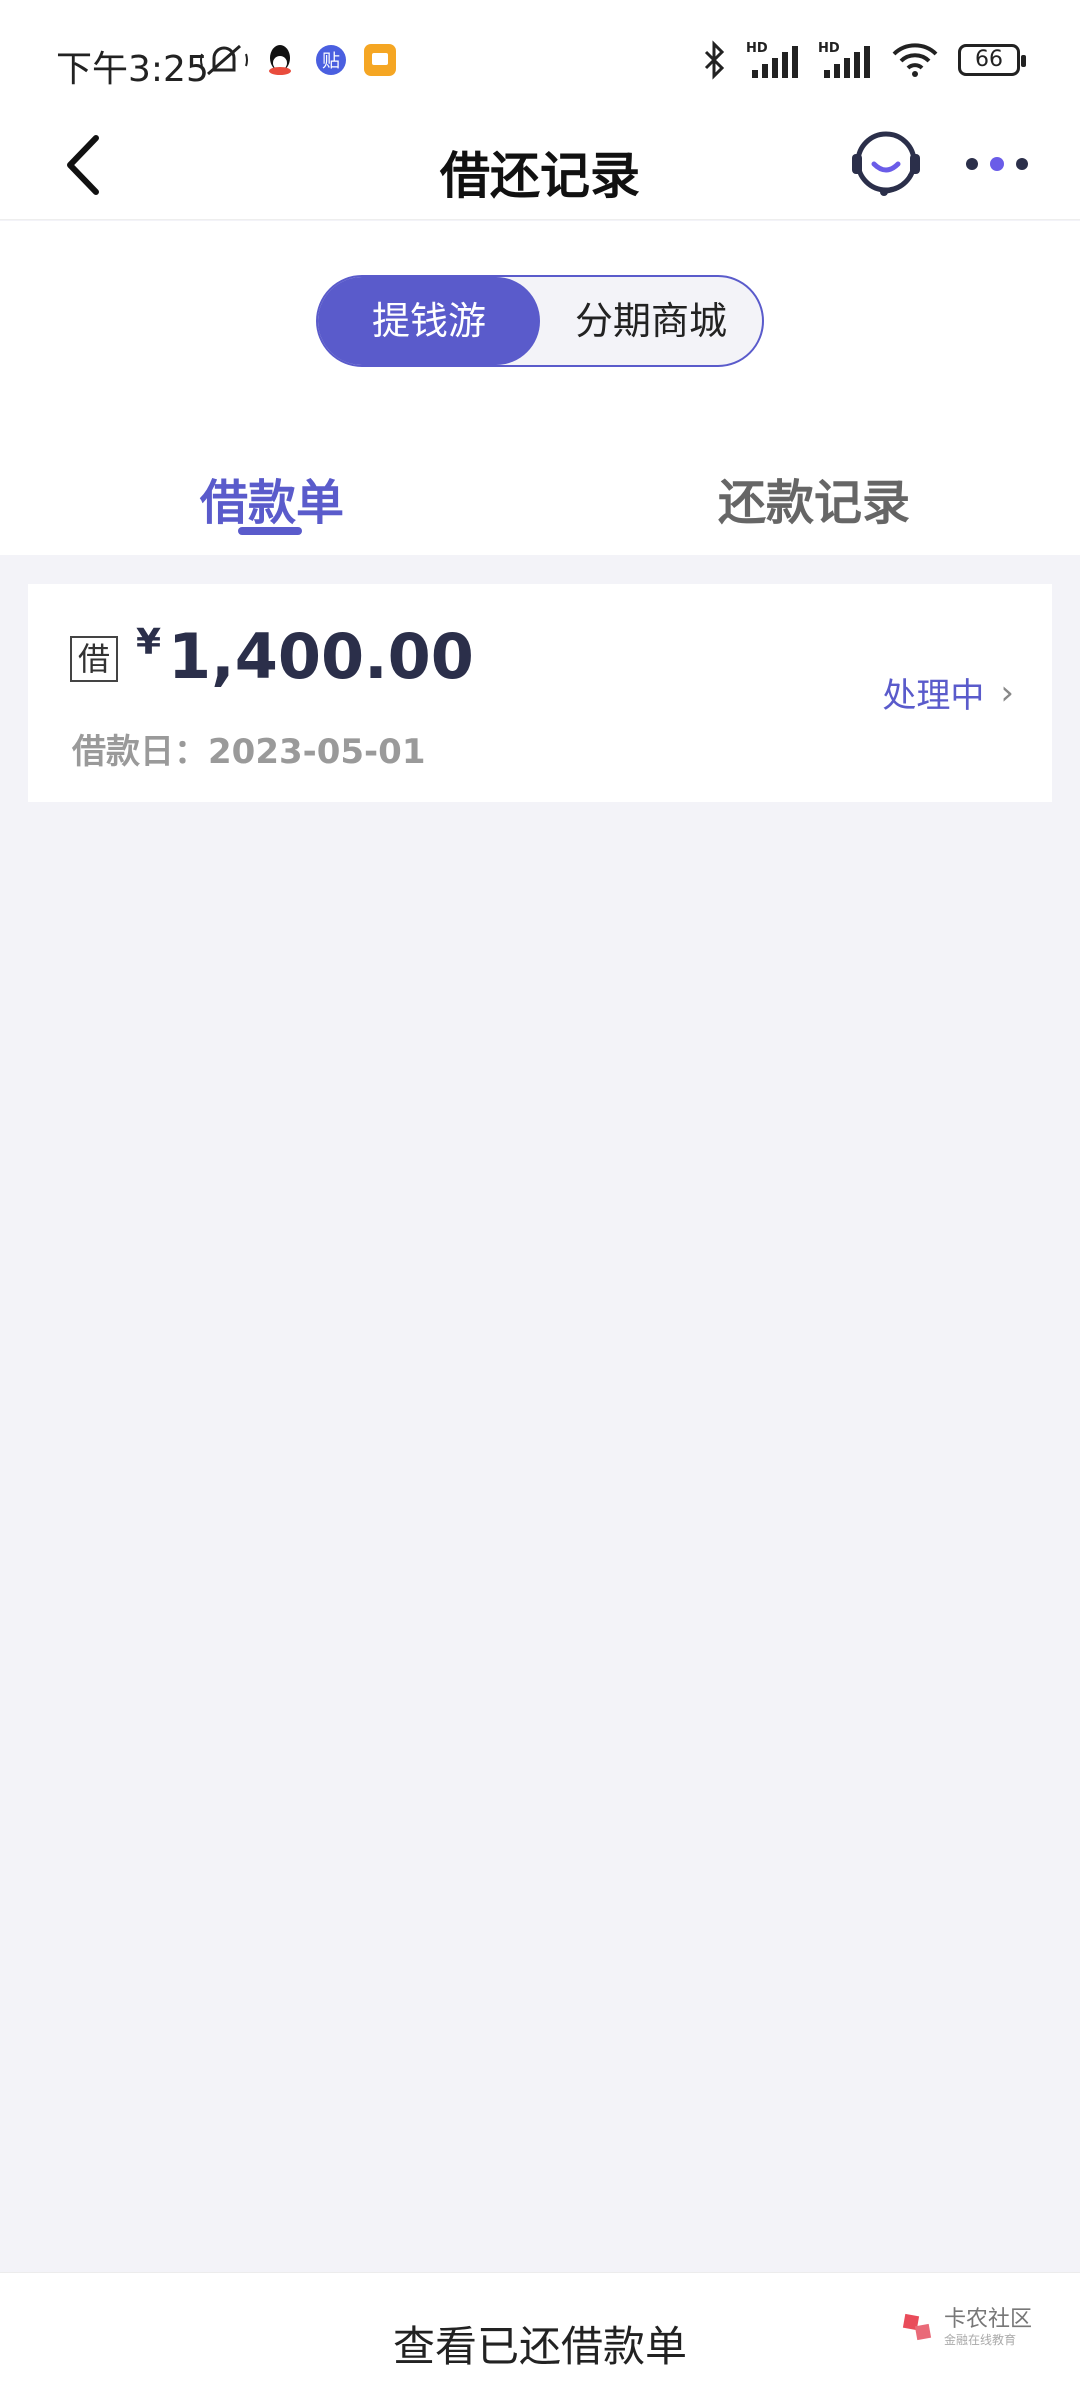 This screenshot has height=2400, width=1080. Describe the element at coordinates (540, 55) in the screenshot. I see `status-bar: 下午3:25 贴 HD HD 66` at that location.